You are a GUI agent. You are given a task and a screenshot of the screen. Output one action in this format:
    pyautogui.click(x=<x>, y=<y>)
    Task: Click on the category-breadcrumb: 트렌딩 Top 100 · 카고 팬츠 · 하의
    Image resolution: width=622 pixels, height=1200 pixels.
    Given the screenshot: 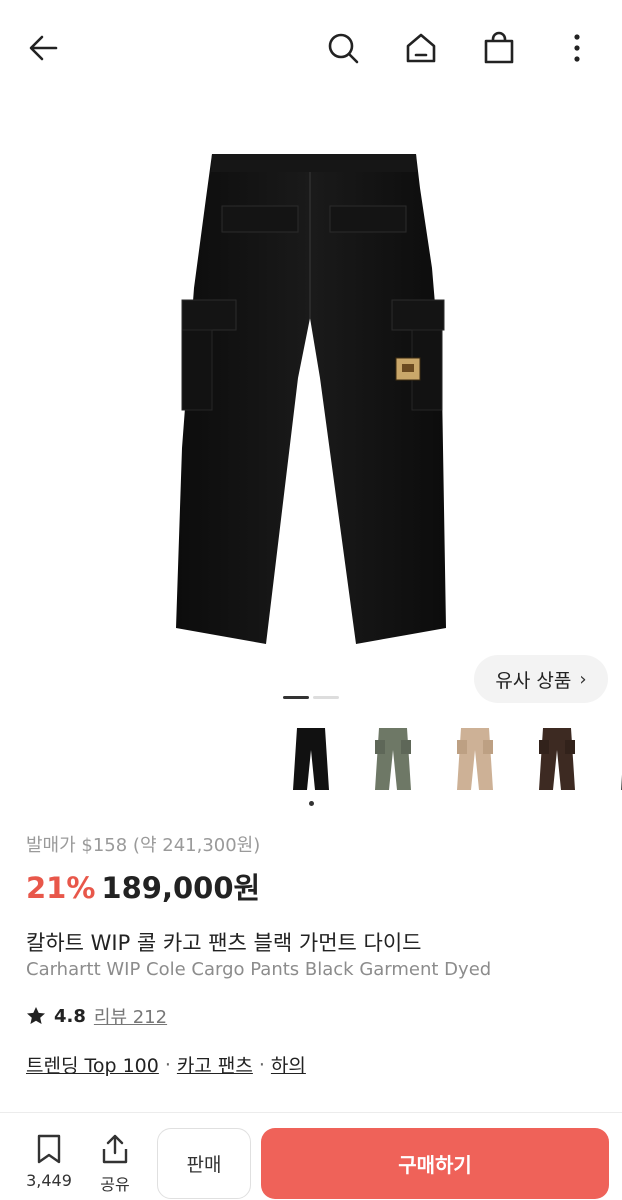 What is the action you would take?
    pyautogui.click(x=166, y=1064)
    